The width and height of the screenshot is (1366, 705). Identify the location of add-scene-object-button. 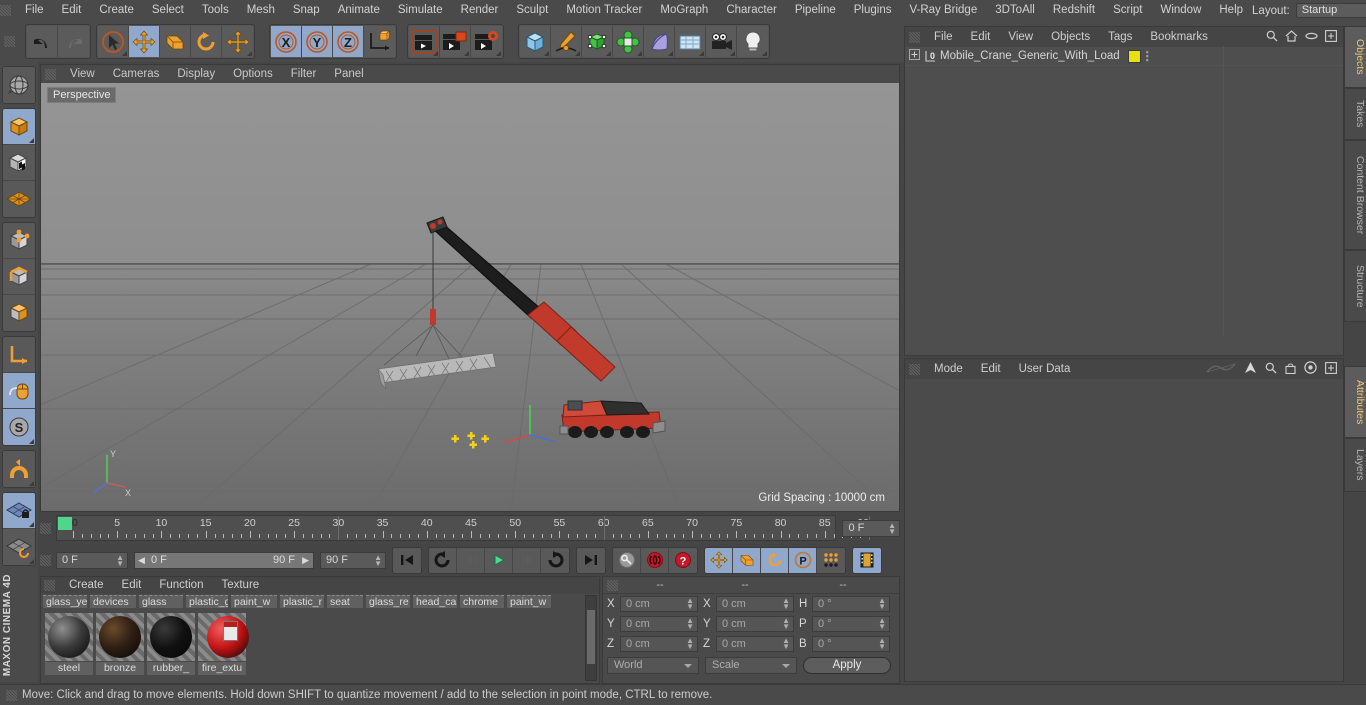
(690, 41).